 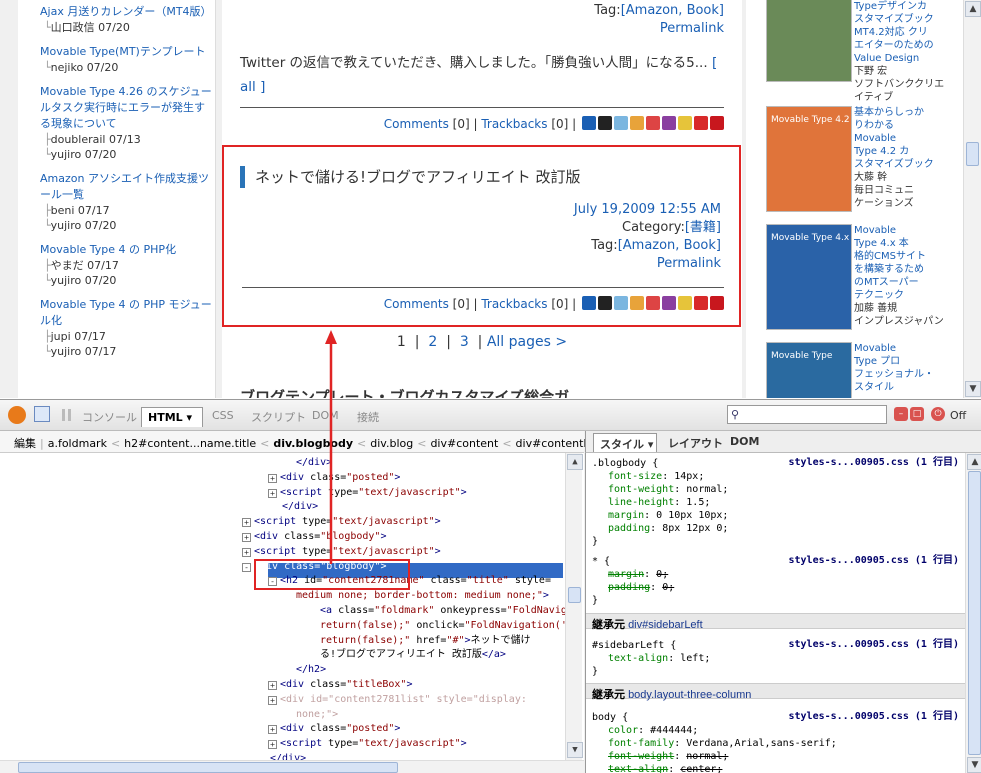 What do you see at coordinates (641, 587) in the screenshot?
I see `css-property: padding: 0;` at bounding box center [641, 587].